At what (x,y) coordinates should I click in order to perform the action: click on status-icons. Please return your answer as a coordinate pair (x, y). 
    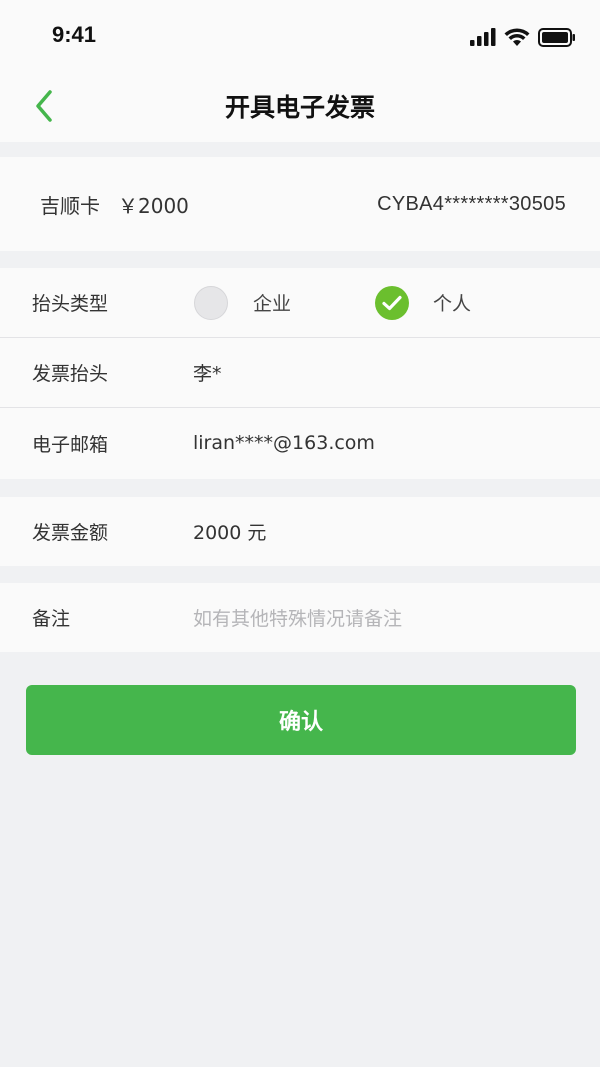
    Looking at the image, I should click on (523, 37).